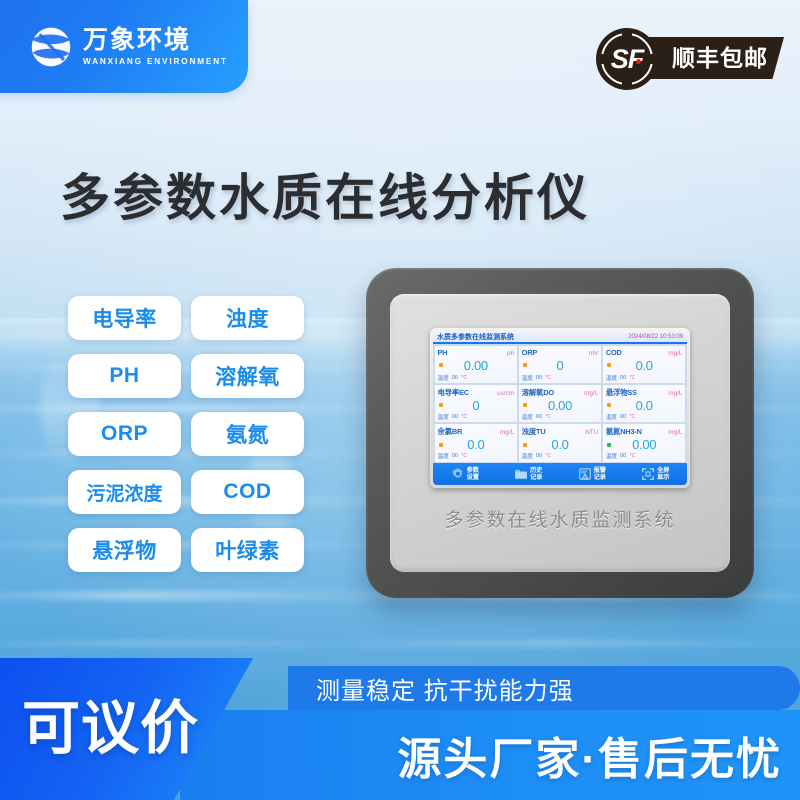  Describe the element at coordinates (137, 39) in the screenshot. I see `brand-name-cn: 万象环境` at that location.